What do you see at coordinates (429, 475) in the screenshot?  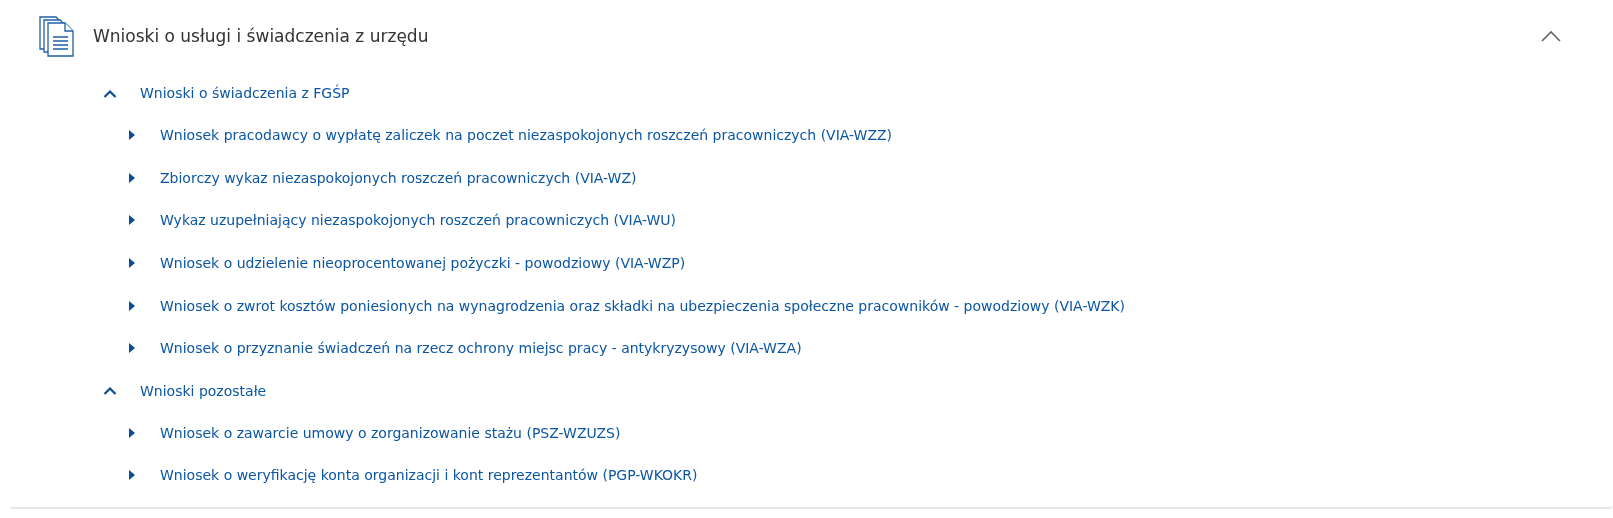 I see `form-link: Wniosek o weryfikację konta organizacji i kont reprezentantów (PGP-WKOKR)` at bounding box center [429, 475].